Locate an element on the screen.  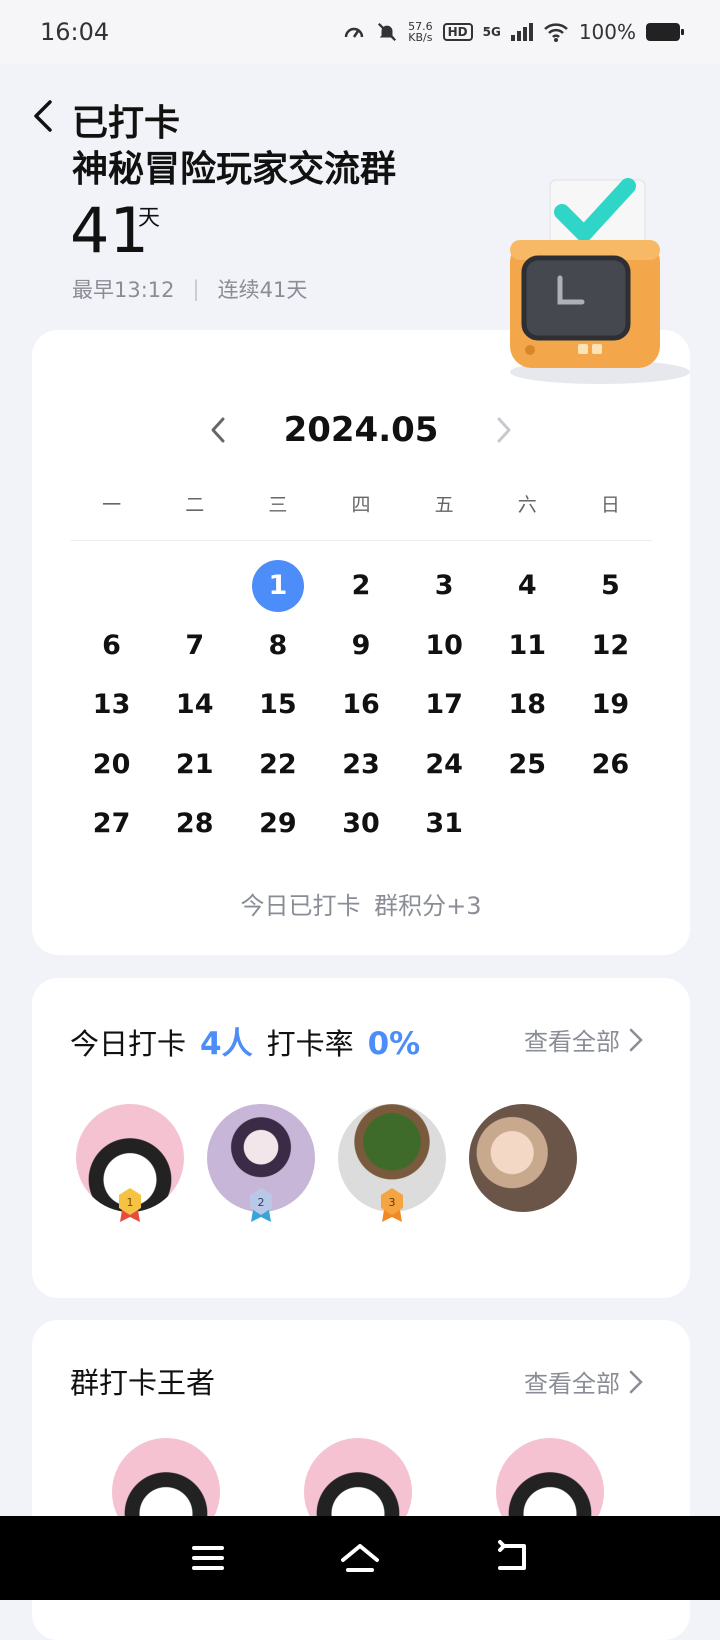
days-unit: 天 is located at coordinates (149, 218).